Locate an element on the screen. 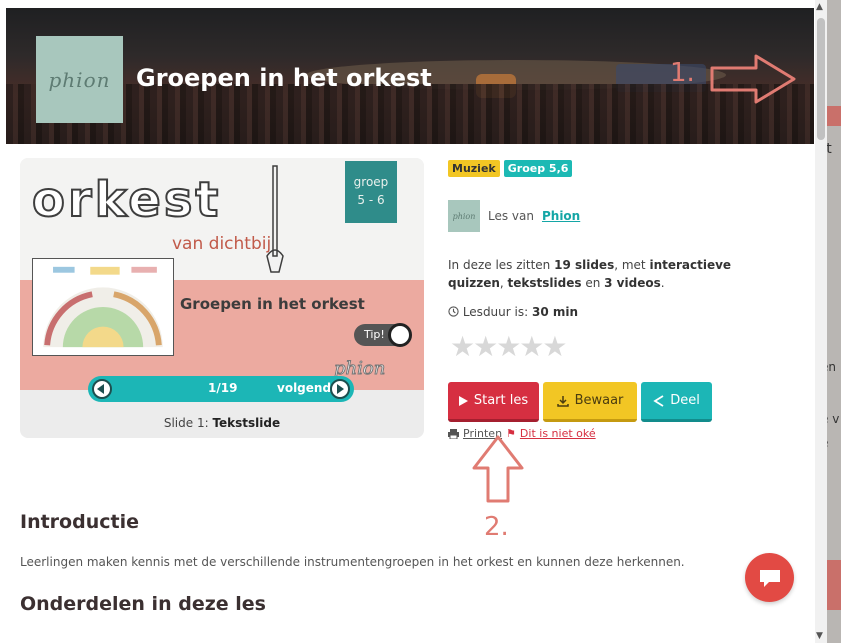 Image resolution: width=841 pixels, height=643 pixels. groep-line-1: groep is located at coordinates (371, 182).